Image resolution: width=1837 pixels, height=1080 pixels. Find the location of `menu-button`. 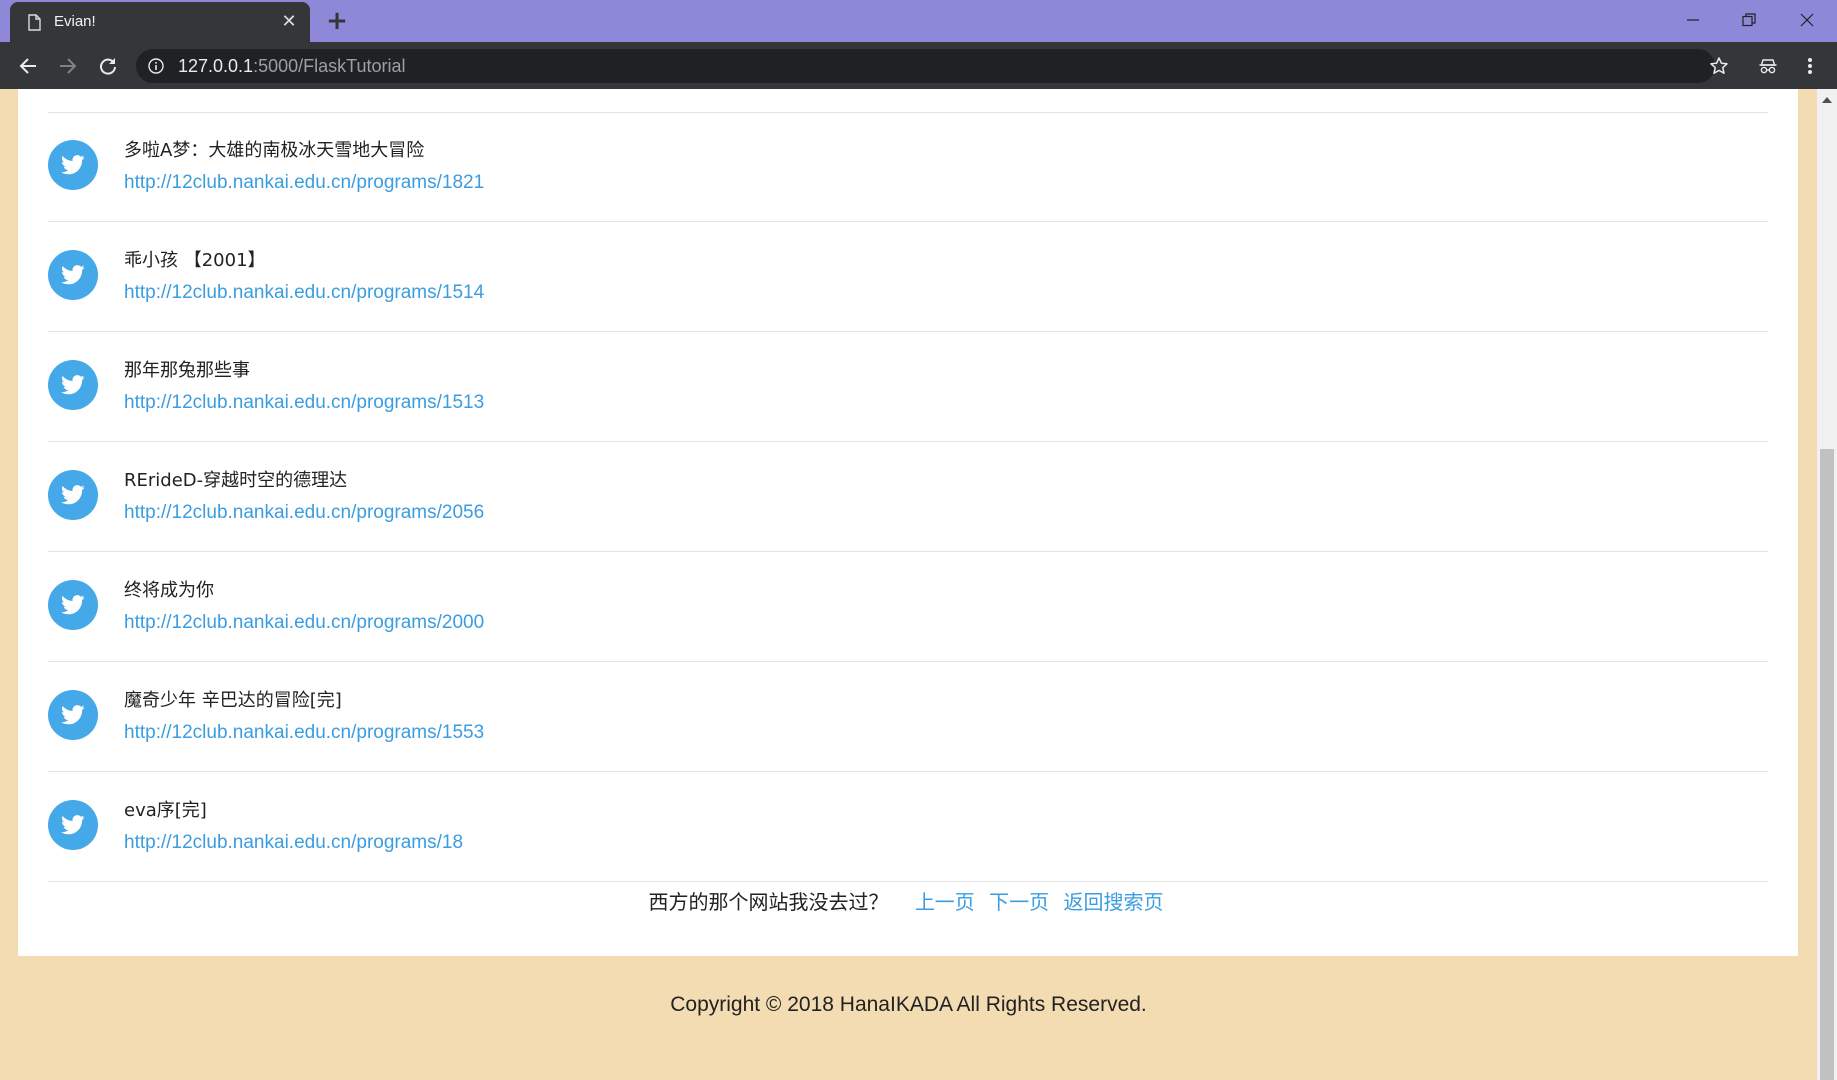

menu-button is located at coordinates (1810, 66).